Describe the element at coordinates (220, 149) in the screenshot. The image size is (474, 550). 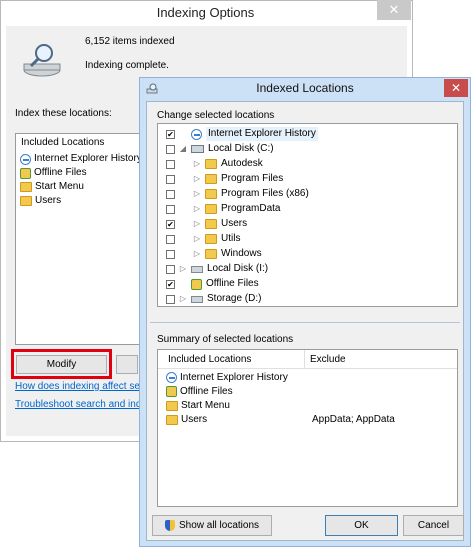
I see `tree-item-local-disk-c: ◢ Local Disk (C:)` at that location.